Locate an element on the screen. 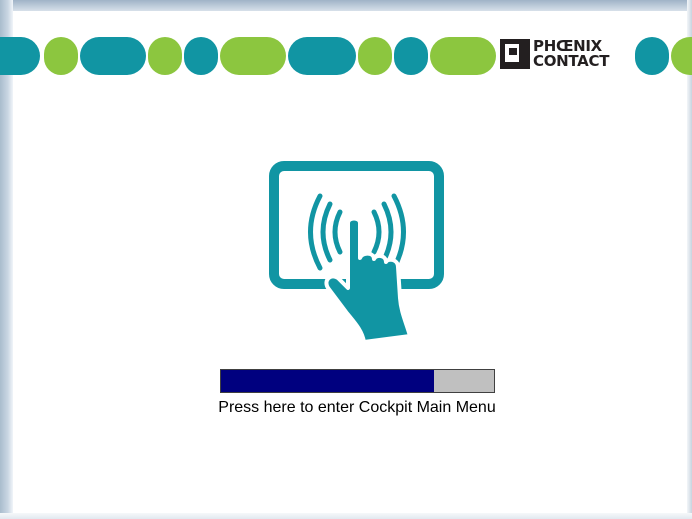 This screenshot has height=519, width=692. window-frame-left is located at coordinates (6, 259).